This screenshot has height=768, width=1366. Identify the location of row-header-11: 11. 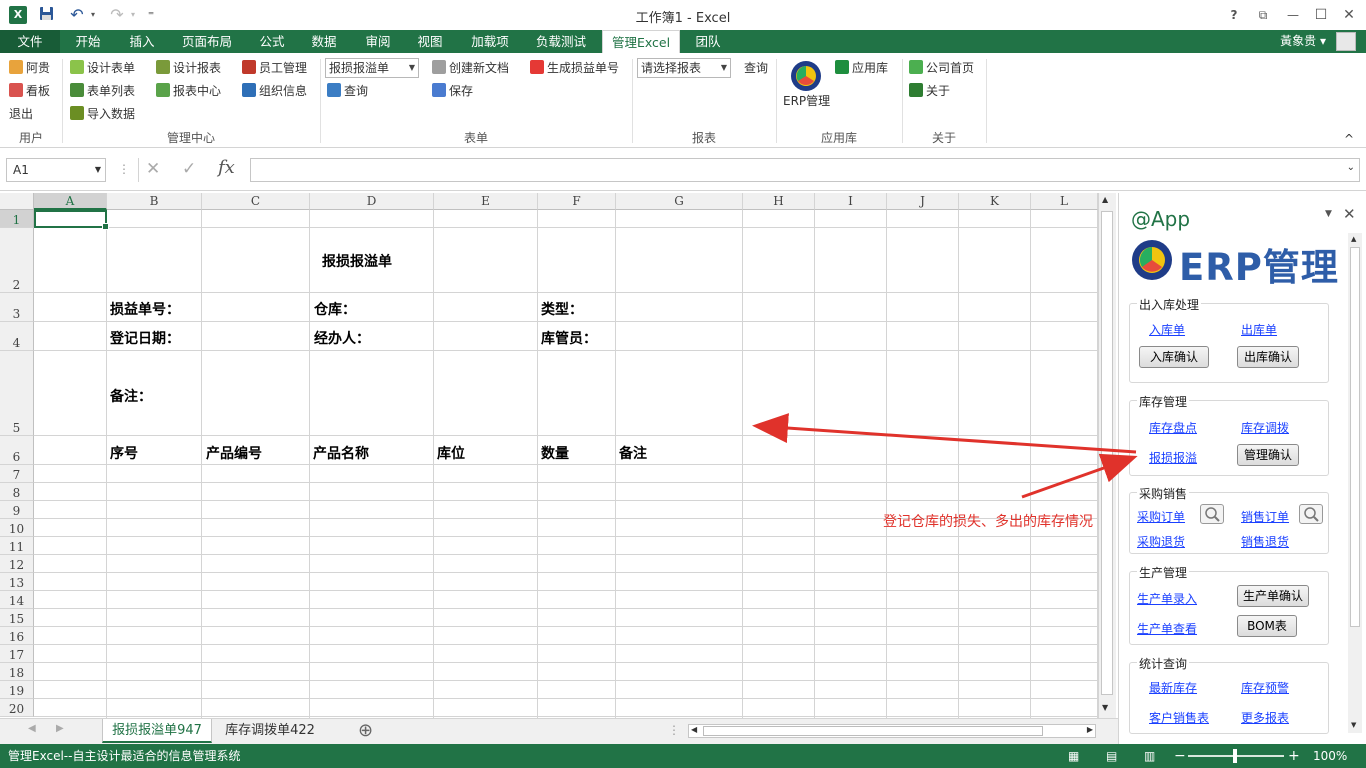
(17, 546).